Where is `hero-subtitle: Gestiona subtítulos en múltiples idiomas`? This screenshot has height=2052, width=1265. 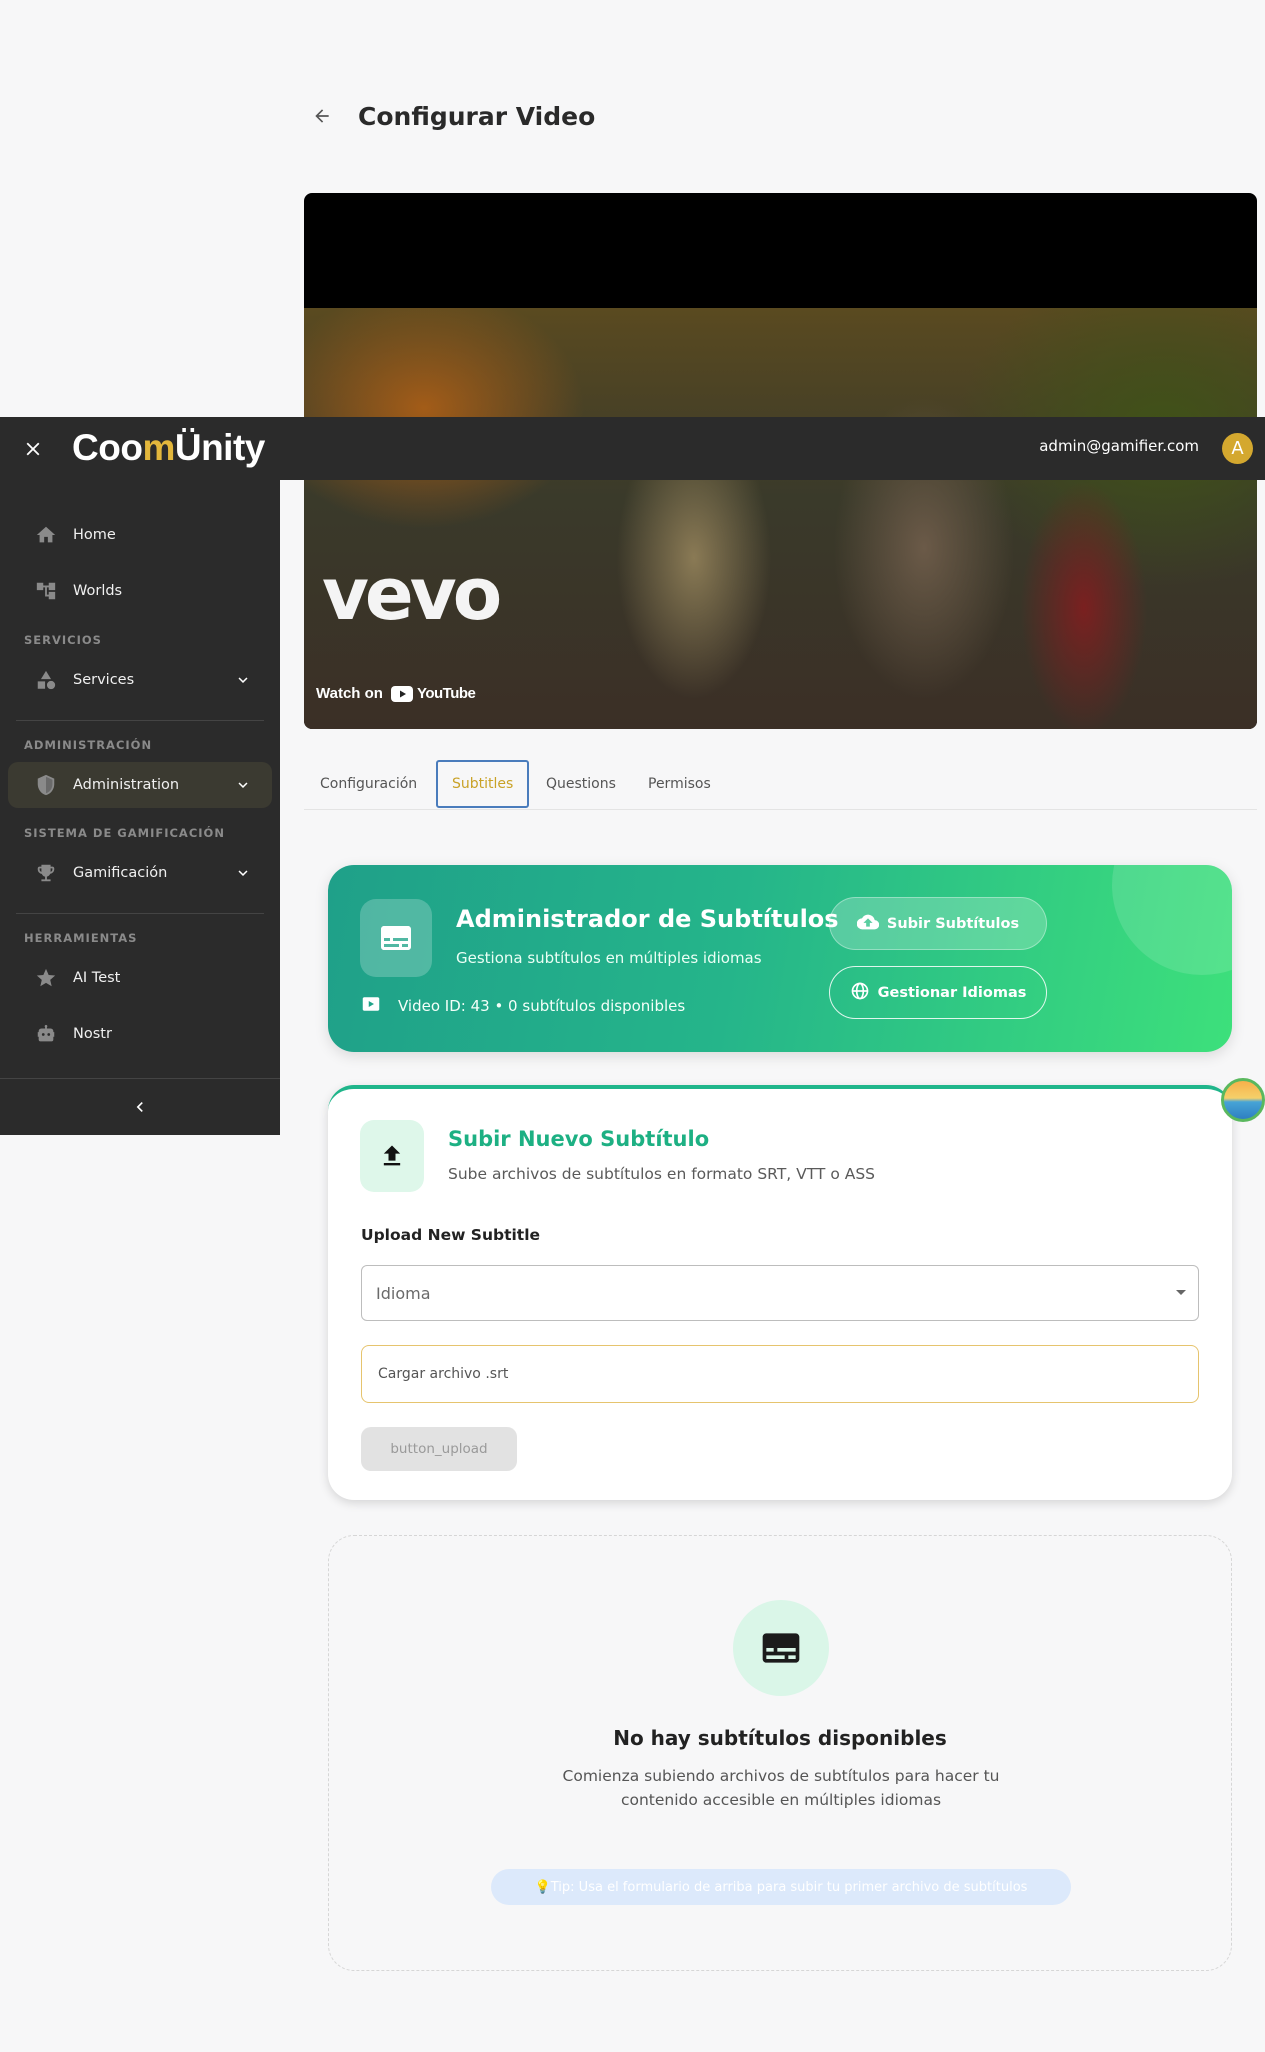 hero-subtitle: Gestiona subtítulos en múltiples idiomas is located at coordinates (609, 958).